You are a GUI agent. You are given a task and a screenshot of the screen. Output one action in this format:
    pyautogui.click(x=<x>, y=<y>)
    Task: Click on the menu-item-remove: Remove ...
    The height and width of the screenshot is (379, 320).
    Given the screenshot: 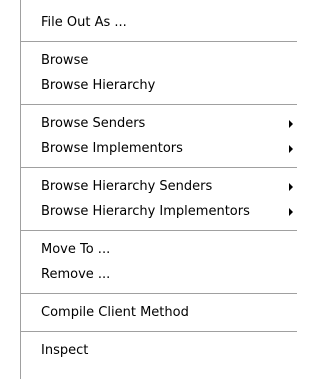 What is the action you would take?
    pyautogui.click(x=159, y=274)
    